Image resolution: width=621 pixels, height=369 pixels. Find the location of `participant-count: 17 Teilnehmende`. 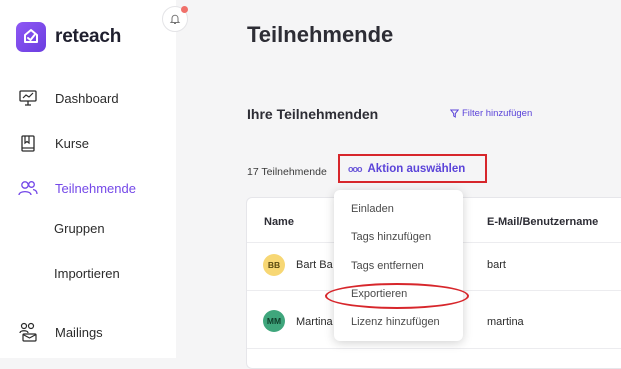

participant-count: 17 Teilnehmende is located at coordinates (287, 172).